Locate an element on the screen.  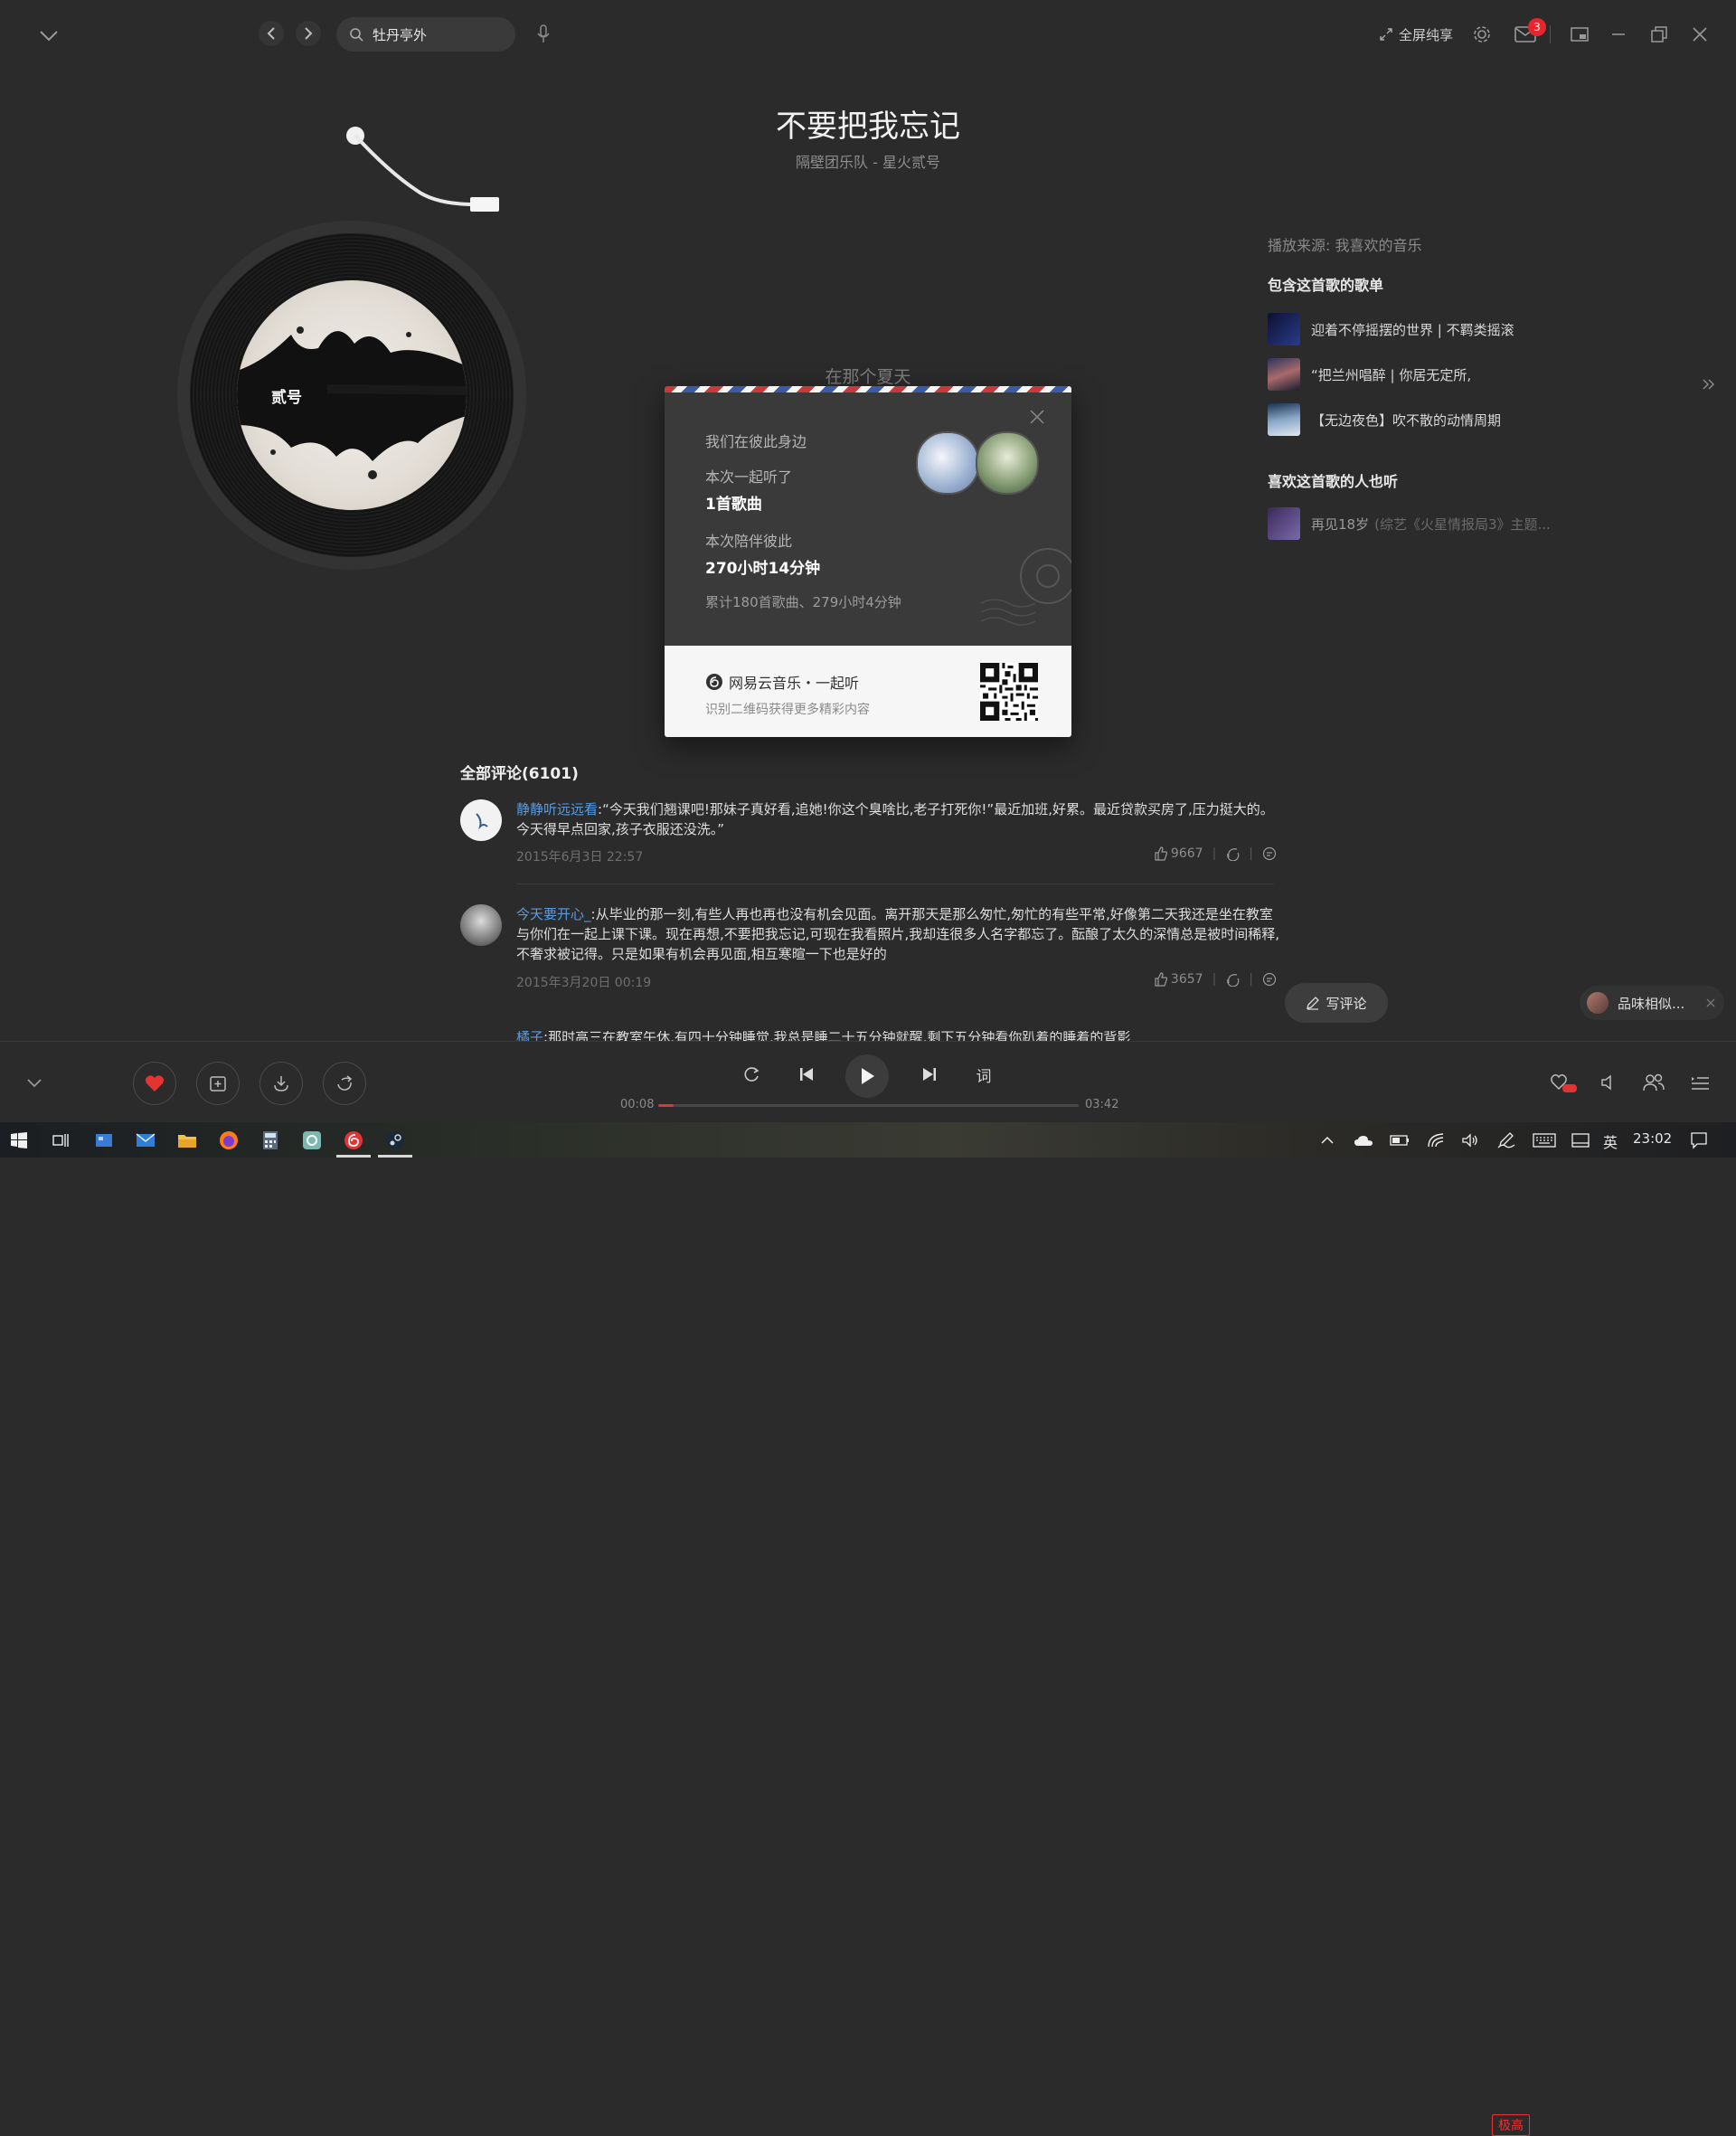
play-button is located at coordinates (867, 1076).